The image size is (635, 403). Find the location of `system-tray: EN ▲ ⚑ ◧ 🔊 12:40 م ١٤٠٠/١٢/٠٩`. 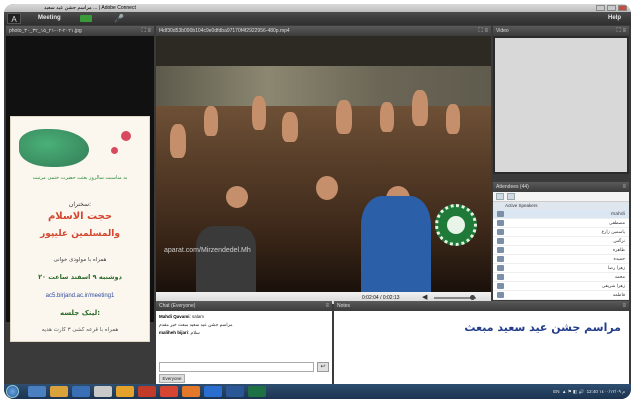

system-tray: EN ▲ ⚑ ◧ 🔊 12:40 م ١٤٠٠/١٢/٠٩ is located at coordinates (589, 391).